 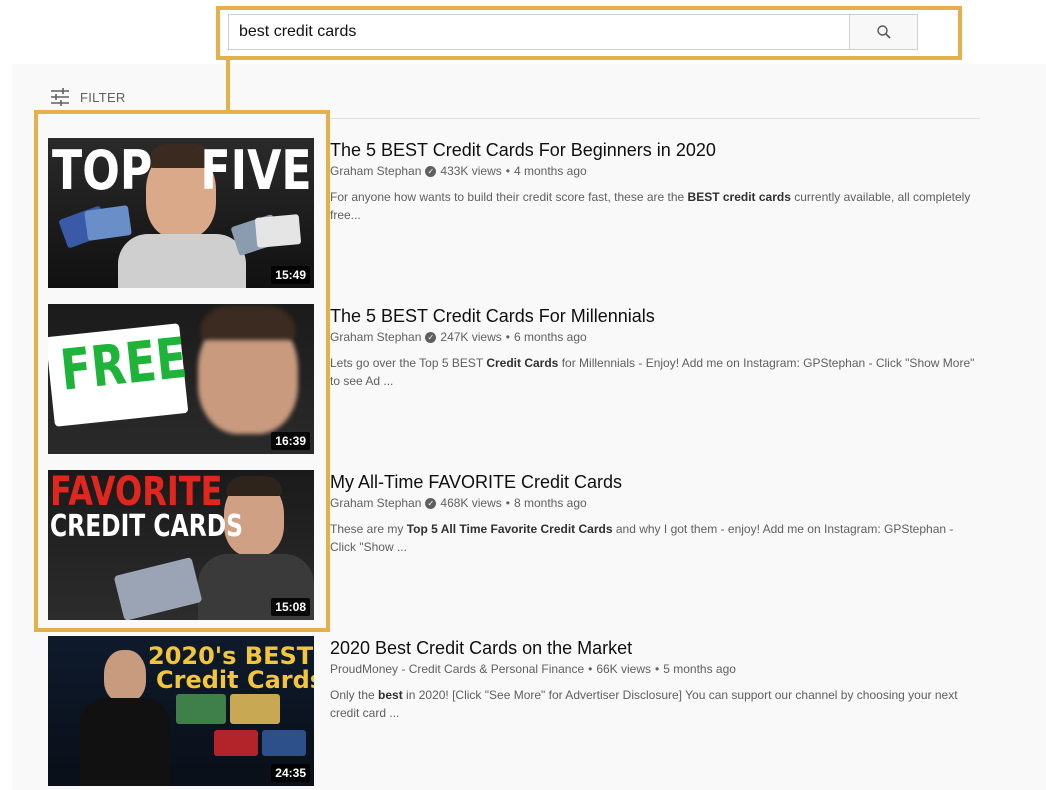 What do you see at coordinates (290, 773) in the screenshot?
I see `duration-badge: 24:35` at bounding box center [290, 773].